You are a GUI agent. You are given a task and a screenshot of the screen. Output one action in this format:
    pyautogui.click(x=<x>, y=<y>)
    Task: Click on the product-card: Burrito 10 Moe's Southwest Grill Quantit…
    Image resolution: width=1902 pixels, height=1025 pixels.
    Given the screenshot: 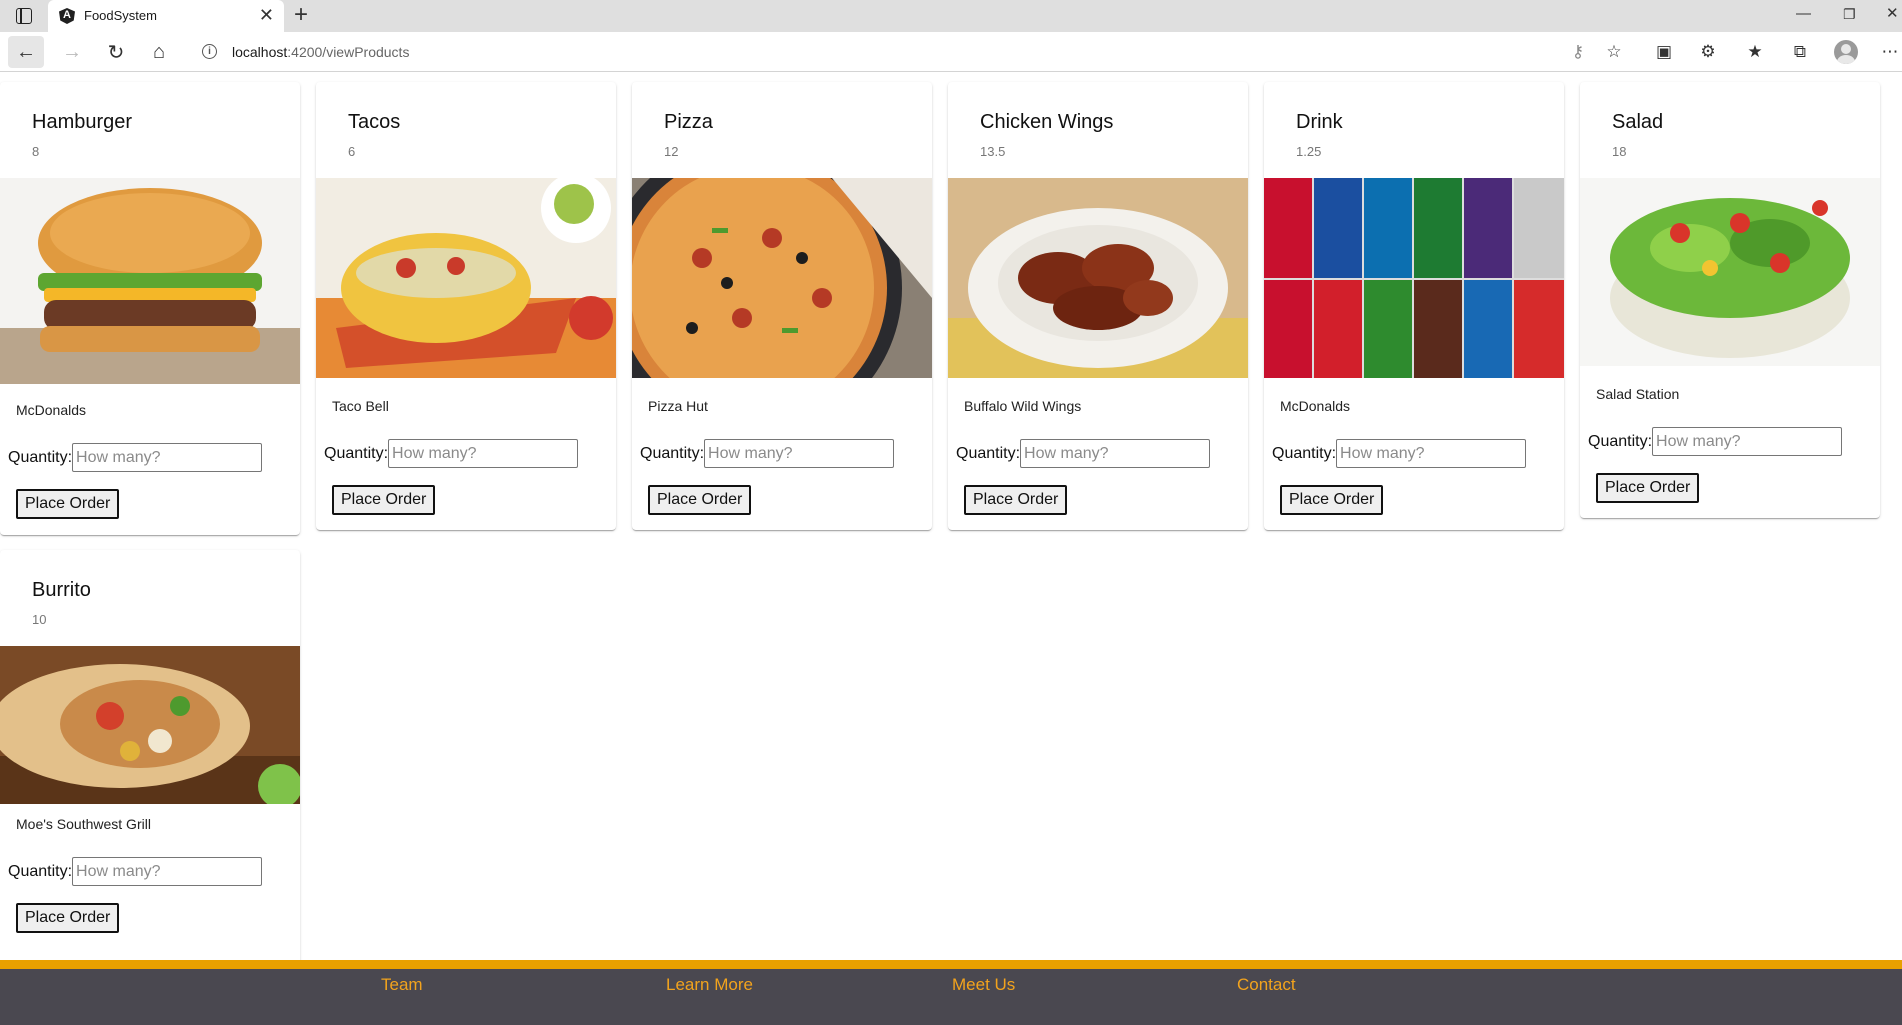 What is the action you would take?
    pyautogui.click(x=150, y=755)
    